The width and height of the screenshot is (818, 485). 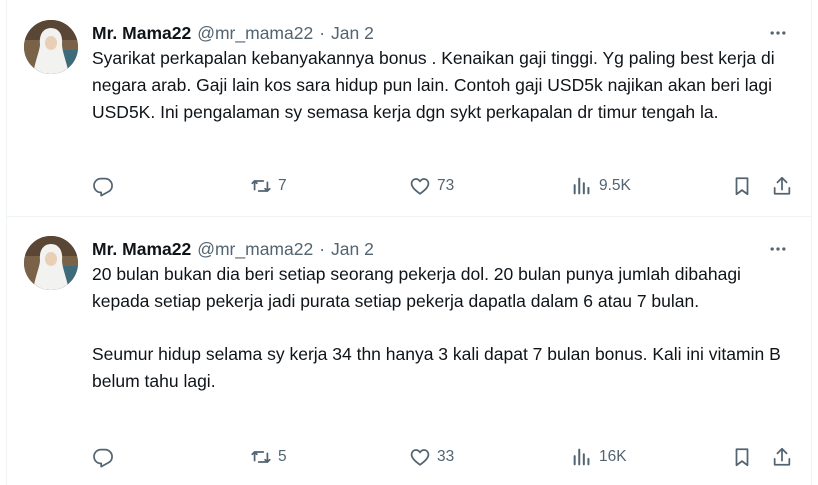 I want to click on like-count: 33, so click(x=446, y=456).